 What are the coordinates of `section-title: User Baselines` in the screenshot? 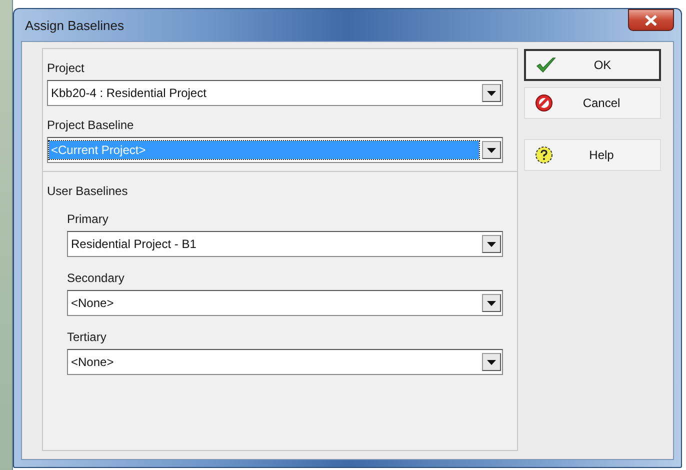 It's located at (88, 191).